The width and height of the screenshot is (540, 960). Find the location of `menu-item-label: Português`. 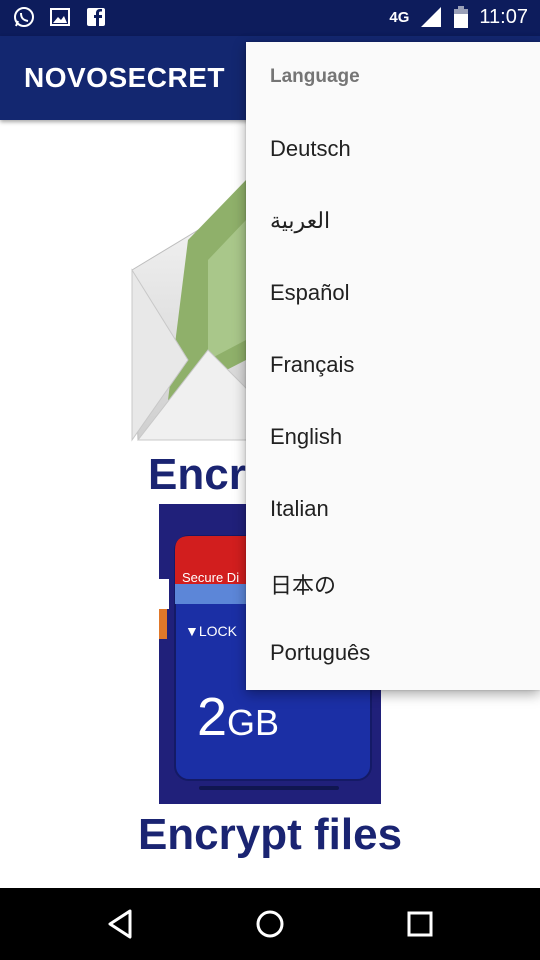

menu-item-label: Português is located at coordinates (320, 652).